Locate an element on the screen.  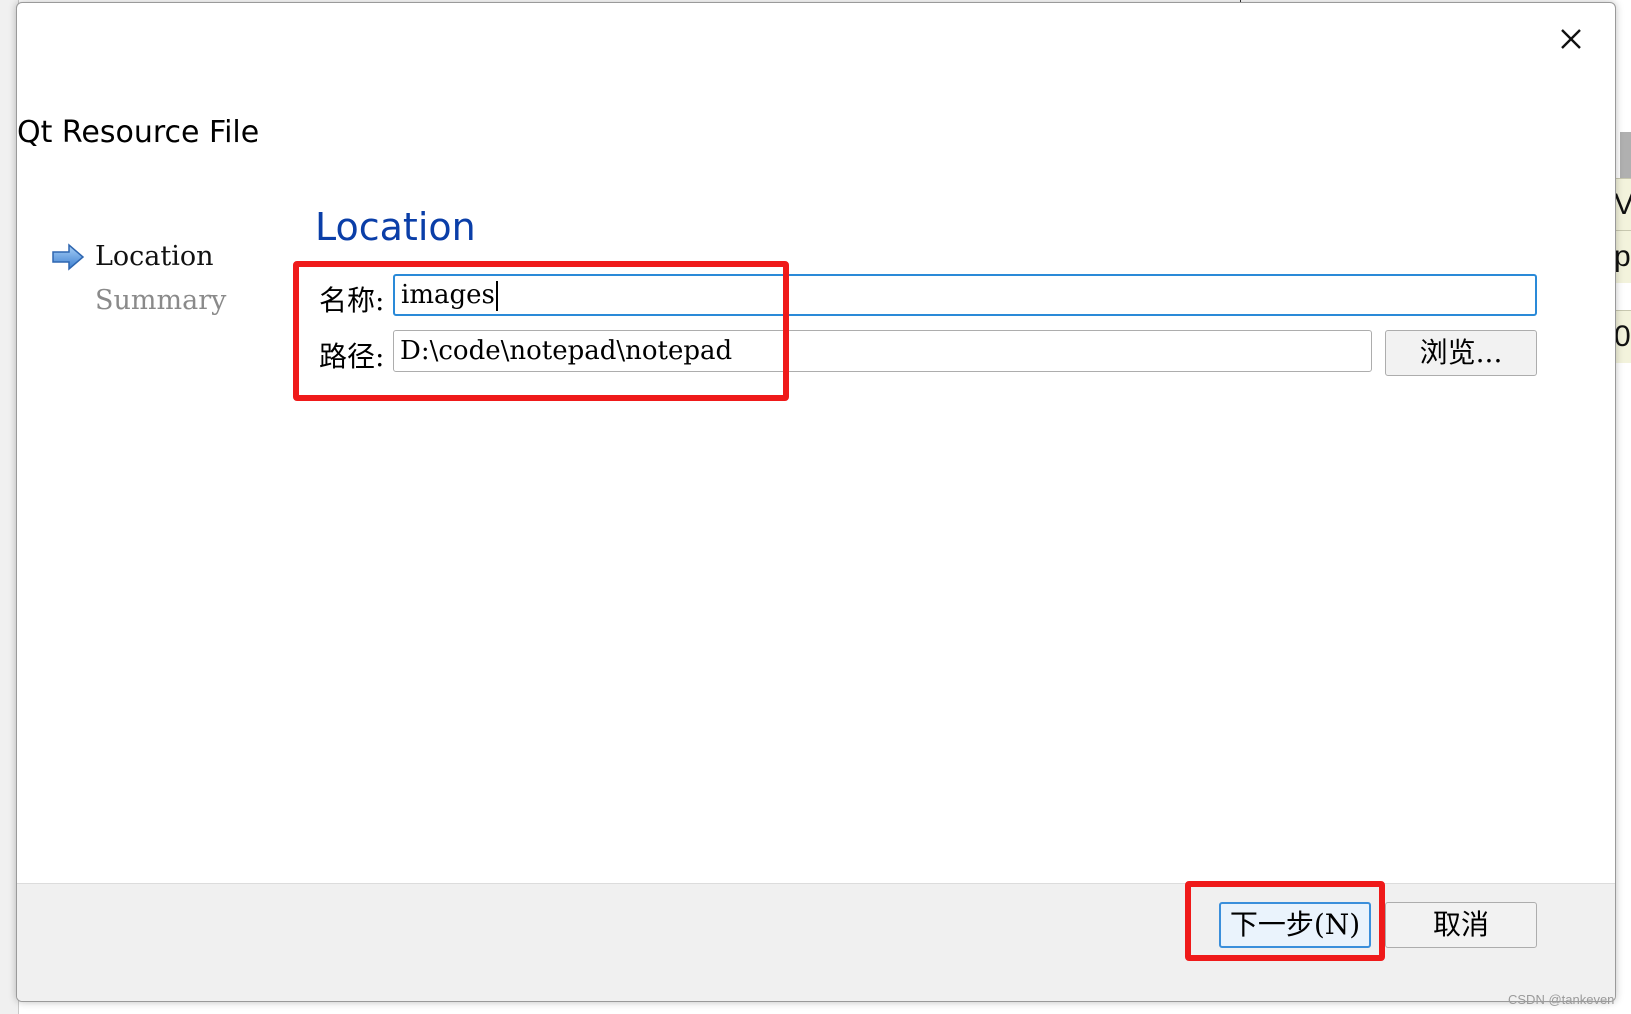
name-input: images is located at coordinates (965, 295).